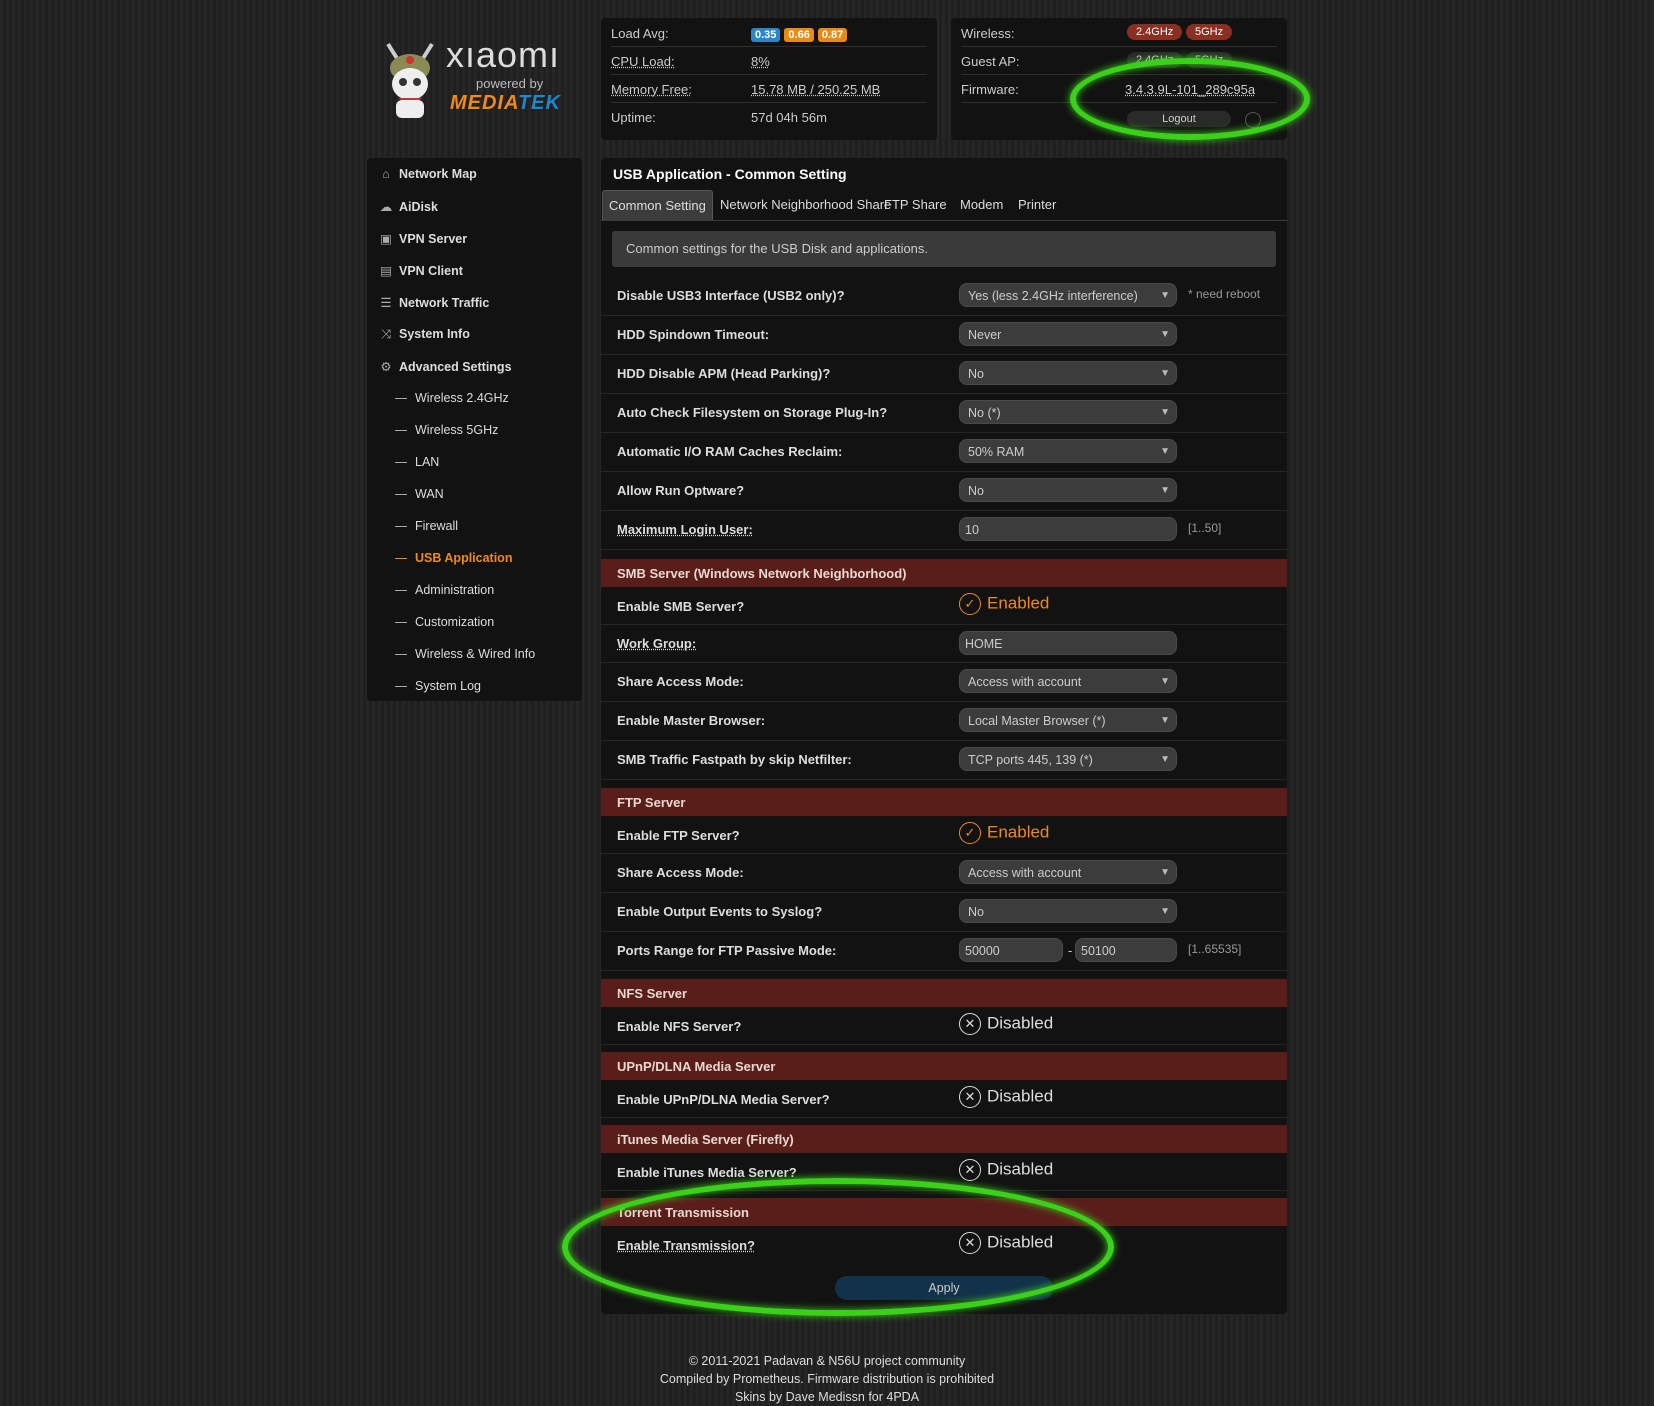  I want to click on sidebar-item-aidisk: ☁ AiDisk, so click(408, 206).